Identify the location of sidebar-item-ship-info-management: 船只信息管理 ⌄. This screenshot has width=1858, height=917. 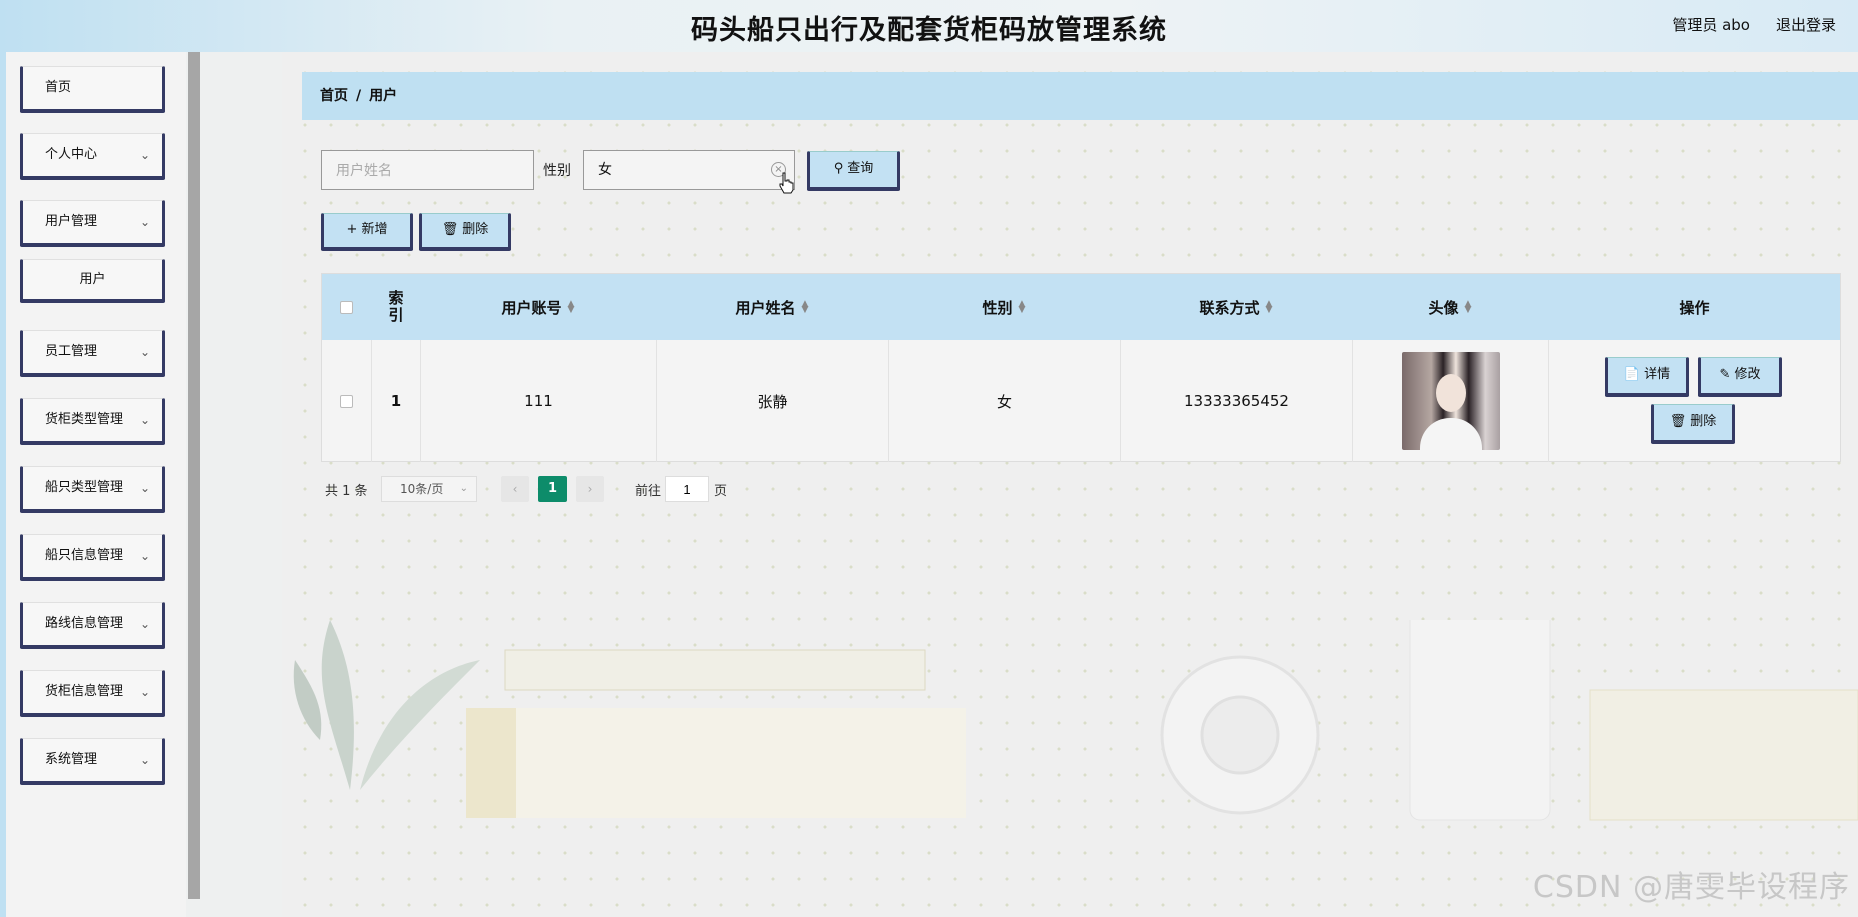
(92, 557).